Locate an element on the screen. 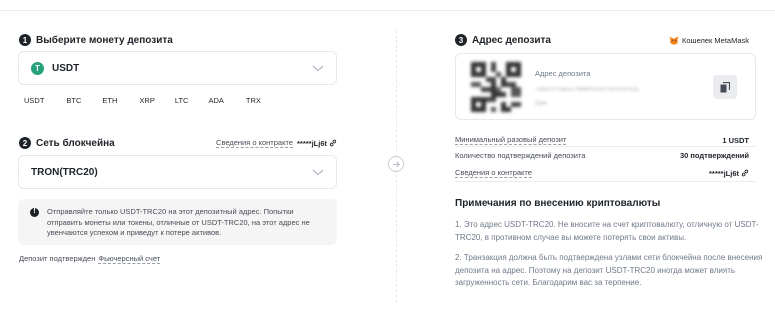 This screenshot has width=775, height=312. coin-chip-ada: ADA is located at coordinates (215, 100).